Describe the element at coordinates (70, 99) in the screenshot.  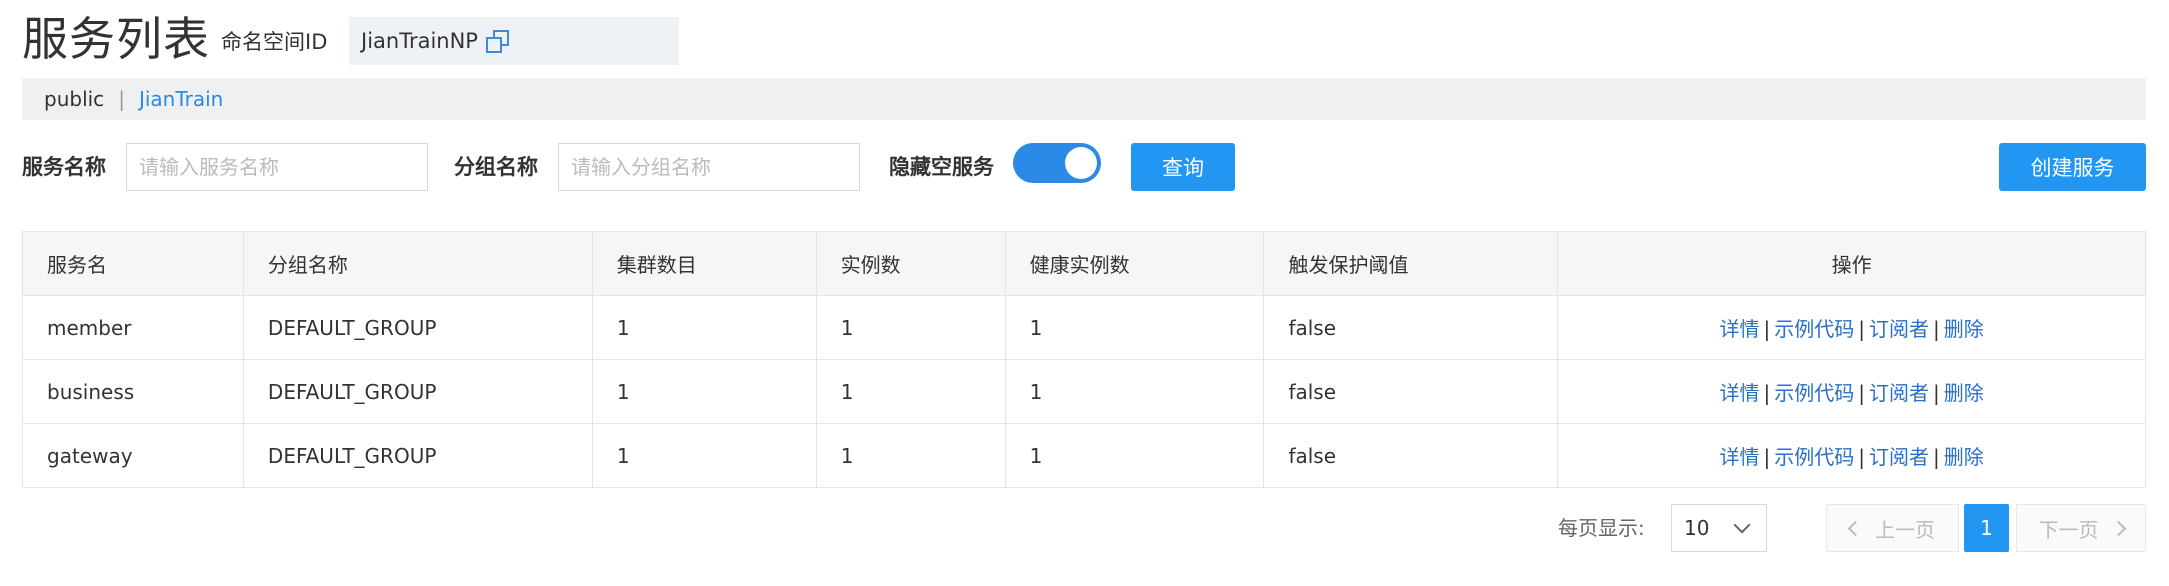
I see `namespace-public: public` at that location.